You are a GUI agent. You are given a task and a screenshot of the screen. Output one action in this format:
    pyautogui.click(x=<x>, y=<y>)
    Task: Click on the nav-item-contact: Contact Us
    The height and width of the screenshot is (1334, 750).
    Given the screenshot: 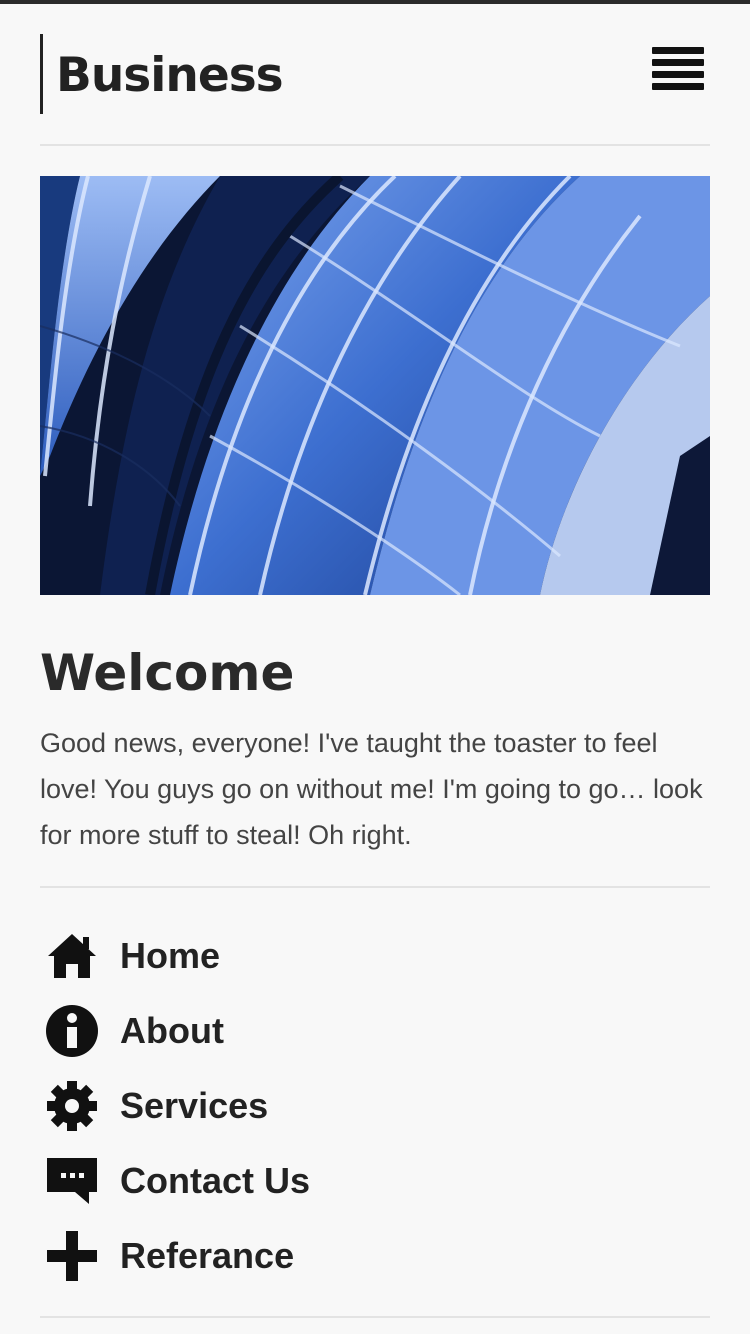 What is the action you would take?
    pyautogui.click(x=375, y=1180)
    